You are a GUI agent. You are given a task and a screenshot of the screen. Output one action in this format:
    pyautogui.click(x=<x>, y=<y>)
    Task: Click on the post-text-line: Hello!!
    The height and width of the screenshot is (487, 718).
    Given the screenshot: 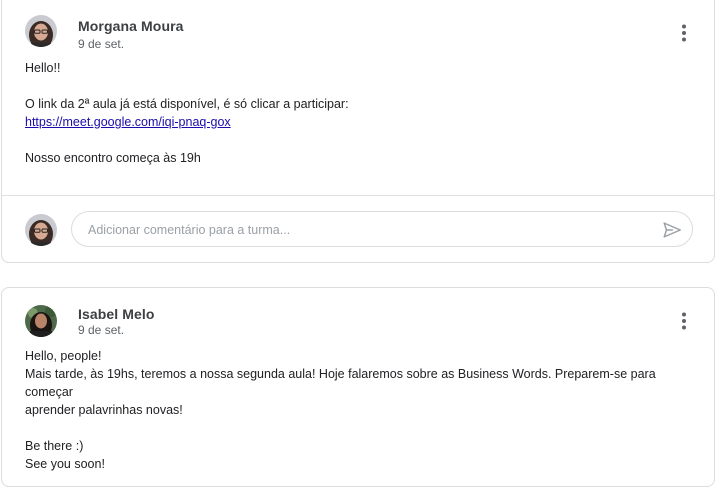 What is the action you would take?
    pyautogui.click(x=43, y=68)
    